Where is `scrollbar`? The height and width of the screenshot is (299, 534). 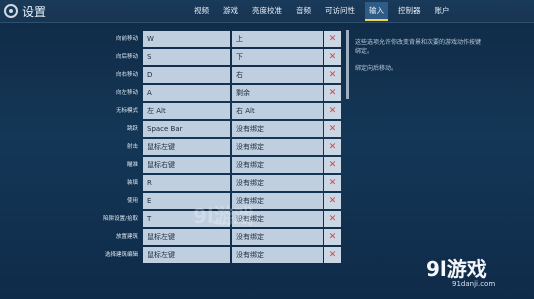 scrollbar is located at coordinates (347, 64).